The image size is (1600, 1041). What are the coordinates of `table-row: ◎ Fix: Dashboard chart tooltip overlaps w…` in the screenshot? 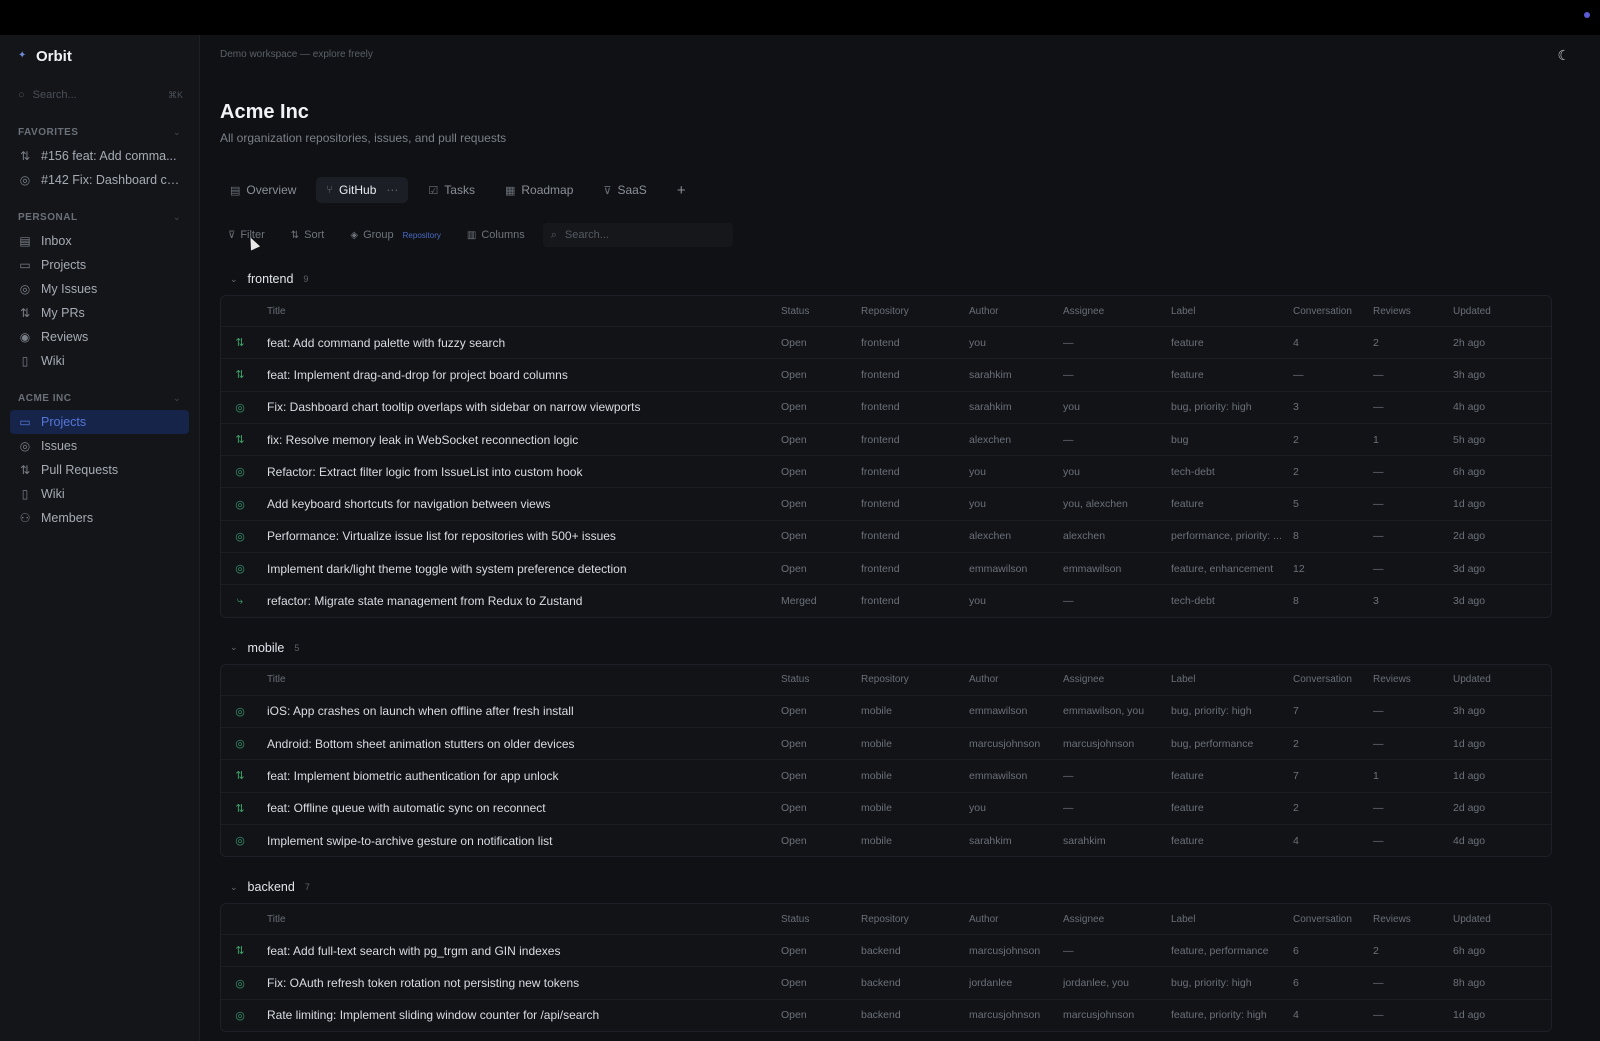 It's located at (886, 406).